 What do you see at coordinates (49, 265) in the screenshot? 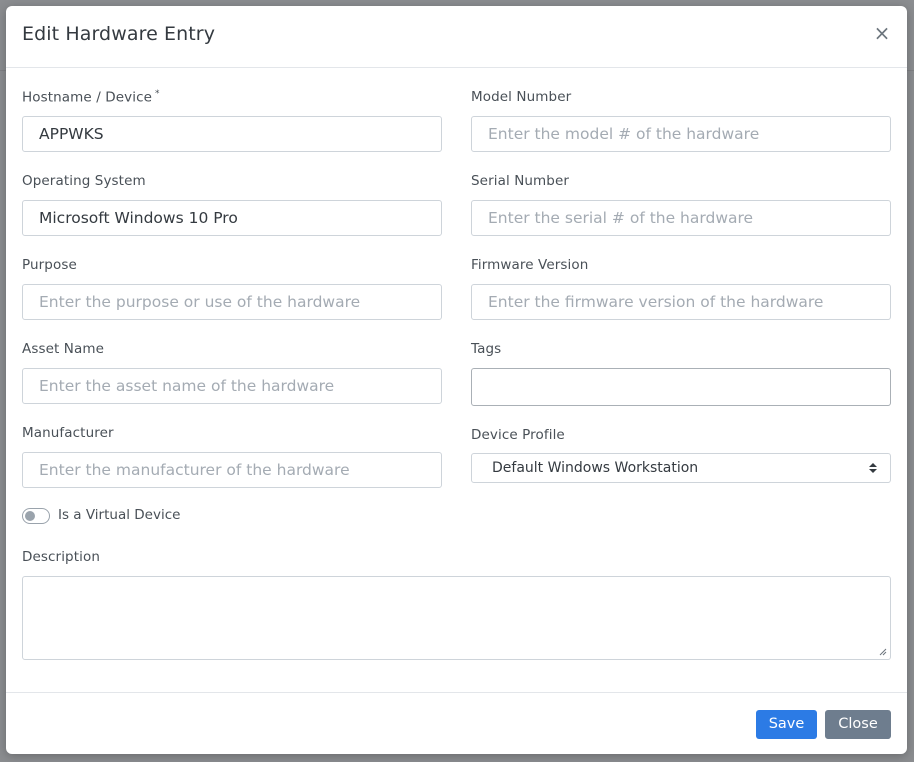
I see `purpose-label: Purpose` at bounding box center [49, 265].